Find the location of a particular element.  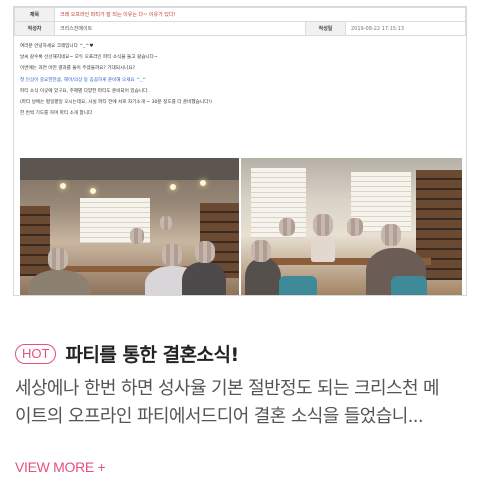

body-line: 이번에는 과연 어떤 결과를 들어 주셨을까요? 기대되시나요? is located at coordinates (78, 69).